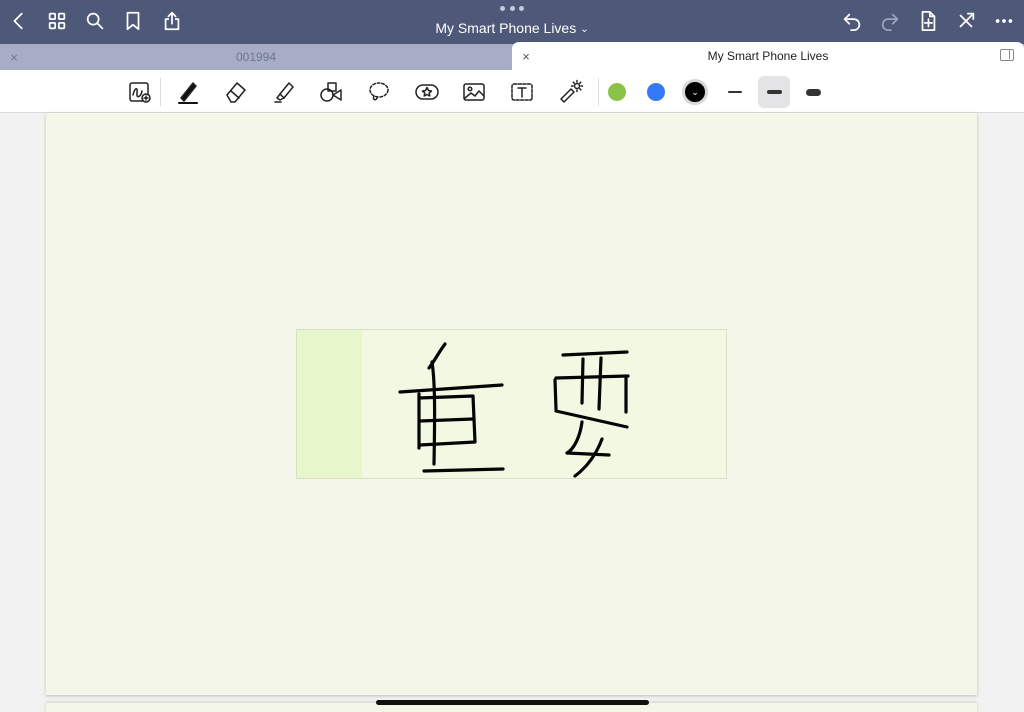 Image resolution: width=1024 pixels, height=712 pixels. What do you see at coordinates (284, 92) in the screenshot?
I see `highlighter-icon` at bounding box center [284, 92].